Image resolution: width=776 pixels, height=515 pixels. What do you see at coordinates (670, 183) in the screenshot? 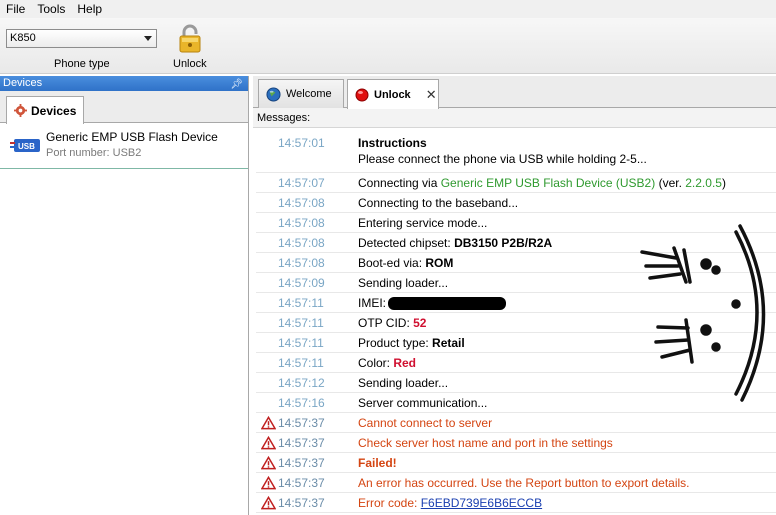
I see `message-mid: (ver.` at bounding box center [670, 183].